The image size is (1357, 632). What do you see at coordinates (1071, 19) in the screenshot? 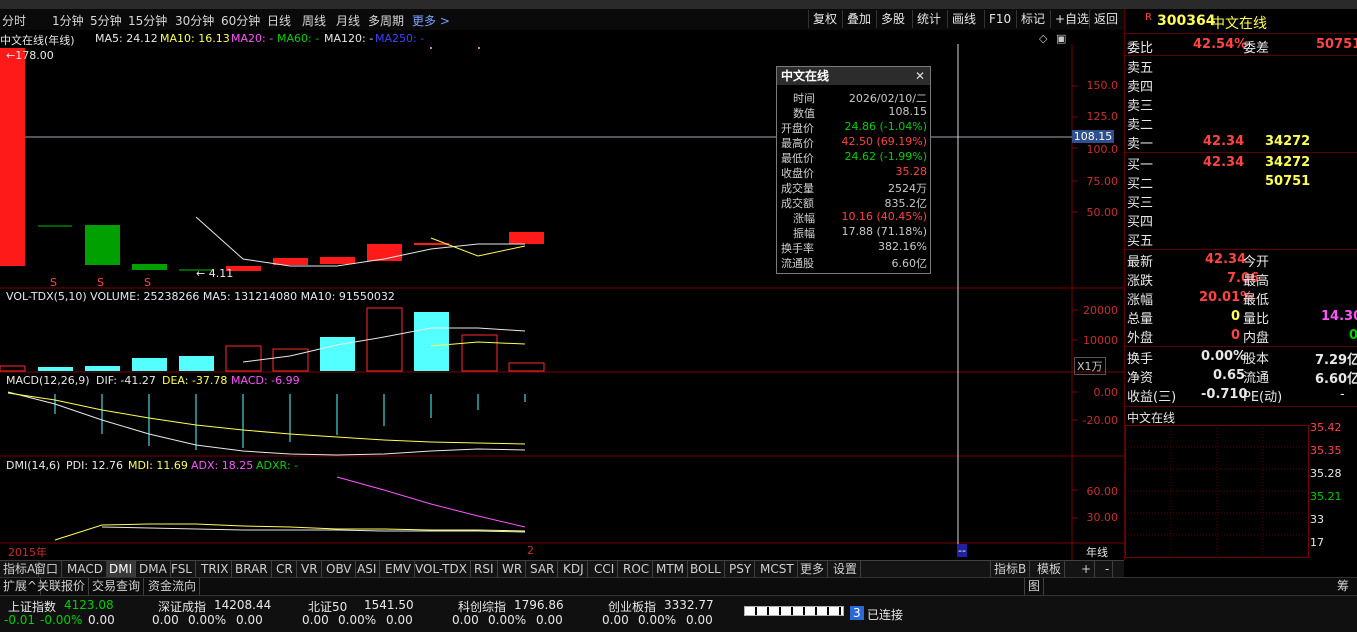
I see `tool-addfav-button: +自选` at bounding box center [1071, 19].